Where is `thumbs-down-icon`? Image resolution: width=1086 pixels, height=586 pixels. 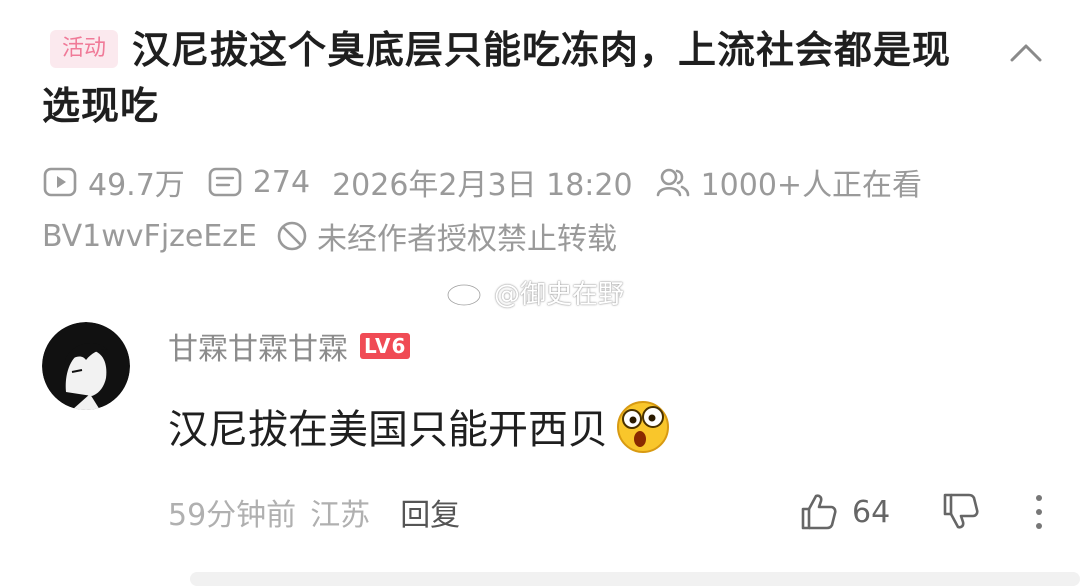
thumbs-down-icon is located at coordinates (961, 511).